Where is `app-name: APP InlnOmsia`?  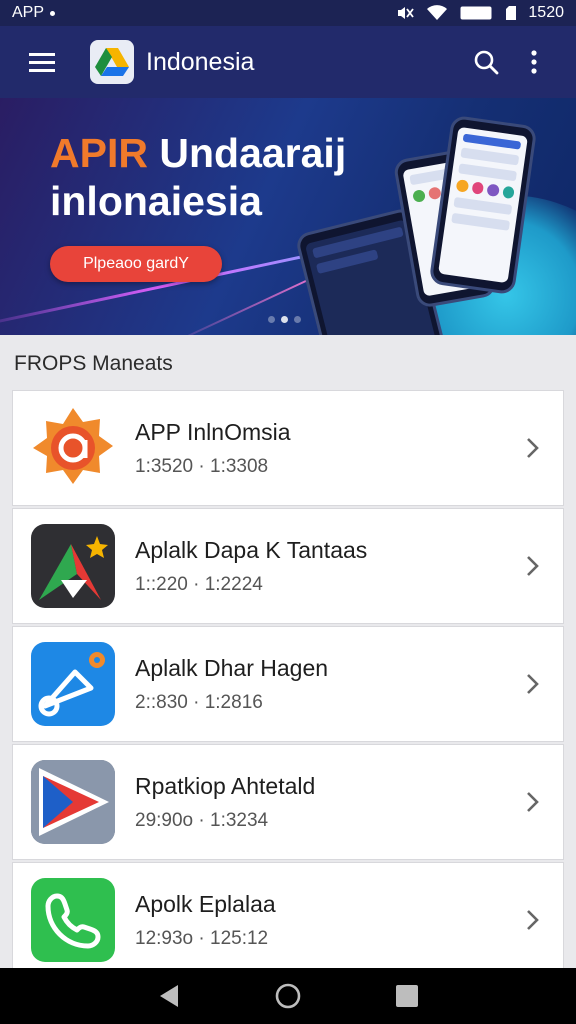 app-name: APP InlnOmsia is located at coordinates (213, 431).